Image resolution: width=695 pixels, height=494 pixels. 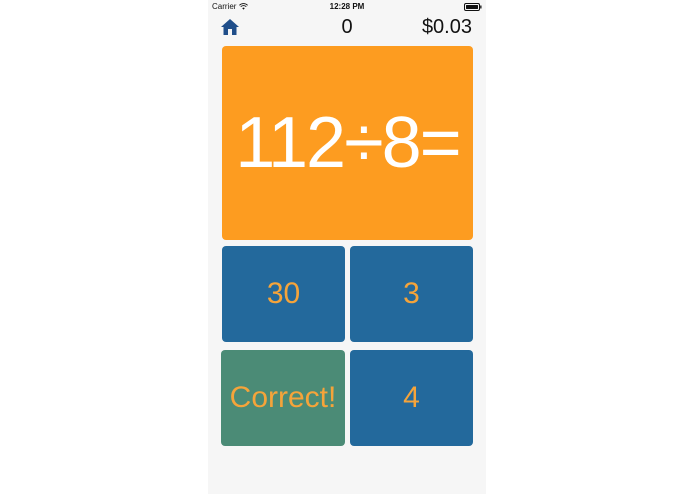 I want to click on answer-button-3: Correct!, so click(x=283, y=398).